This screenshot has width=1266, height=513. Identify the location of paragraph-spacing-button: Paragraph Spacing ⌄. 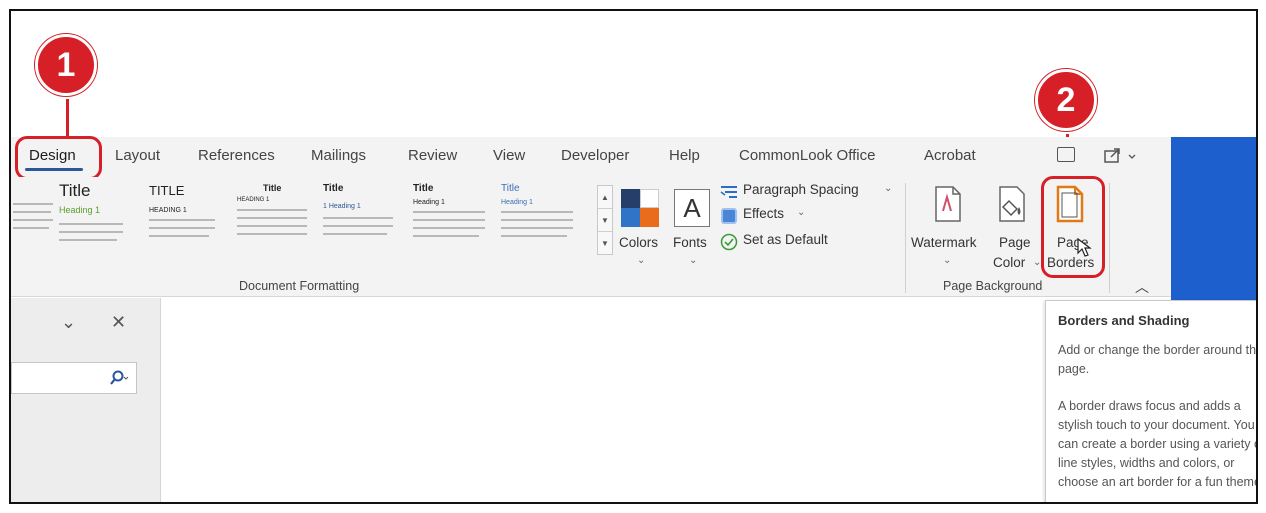
(809, 192).